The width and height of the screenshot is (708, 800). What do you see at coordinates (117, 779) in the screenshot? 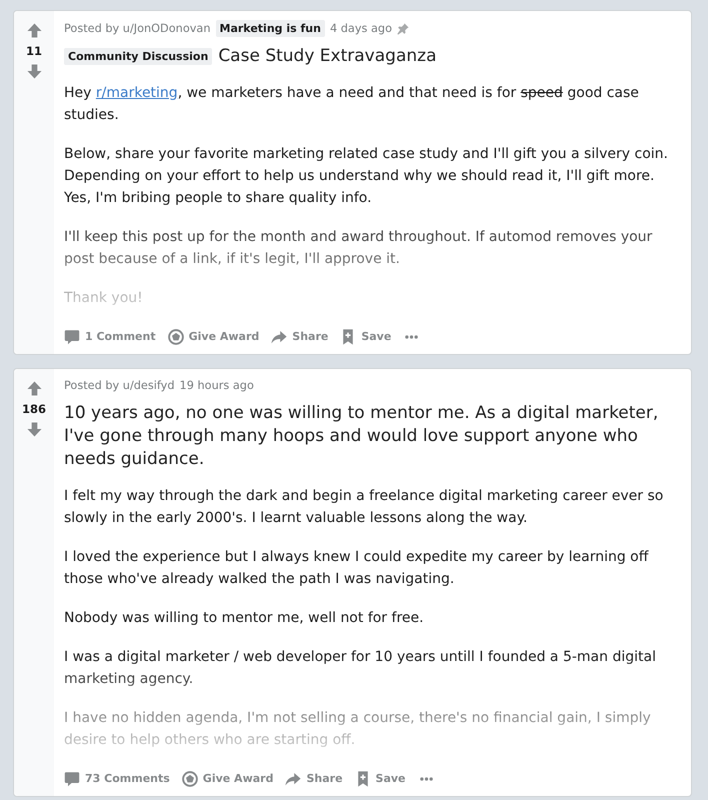
I see `comments-button: 73 Comments` at bounding box center [117, 779].